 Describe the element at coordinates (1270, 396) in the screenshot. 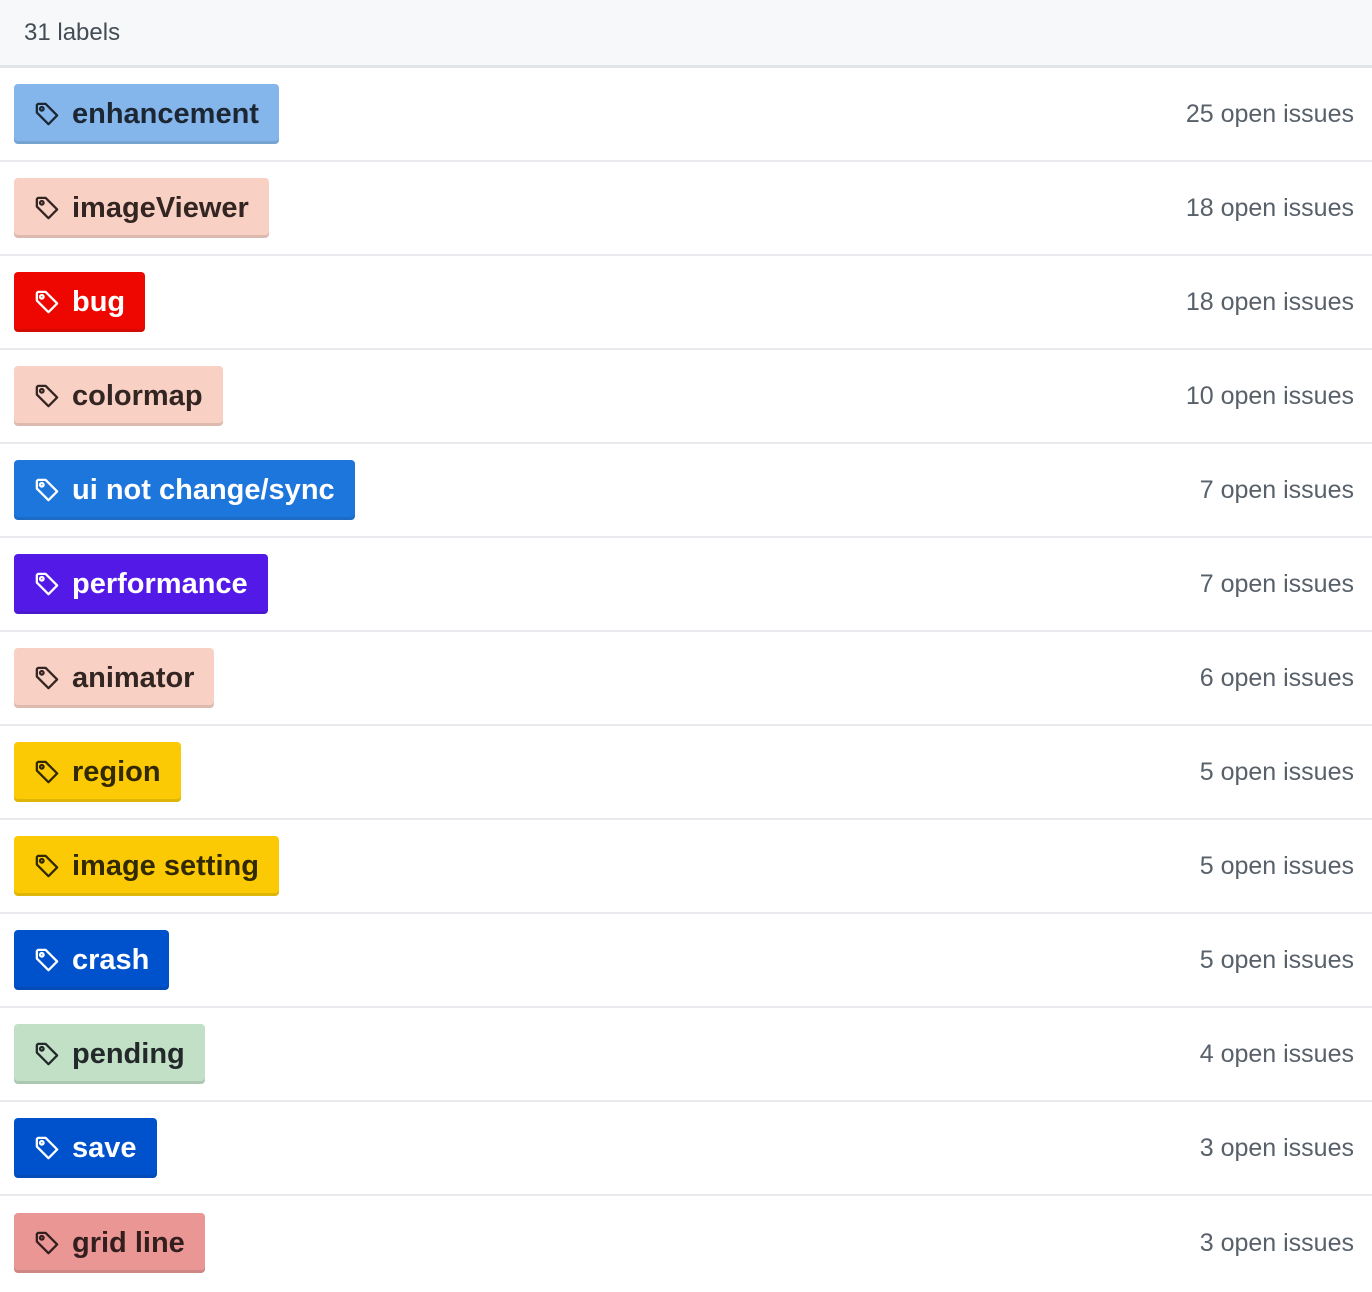

I see `open-issues-link: 10 open issues` at that location.